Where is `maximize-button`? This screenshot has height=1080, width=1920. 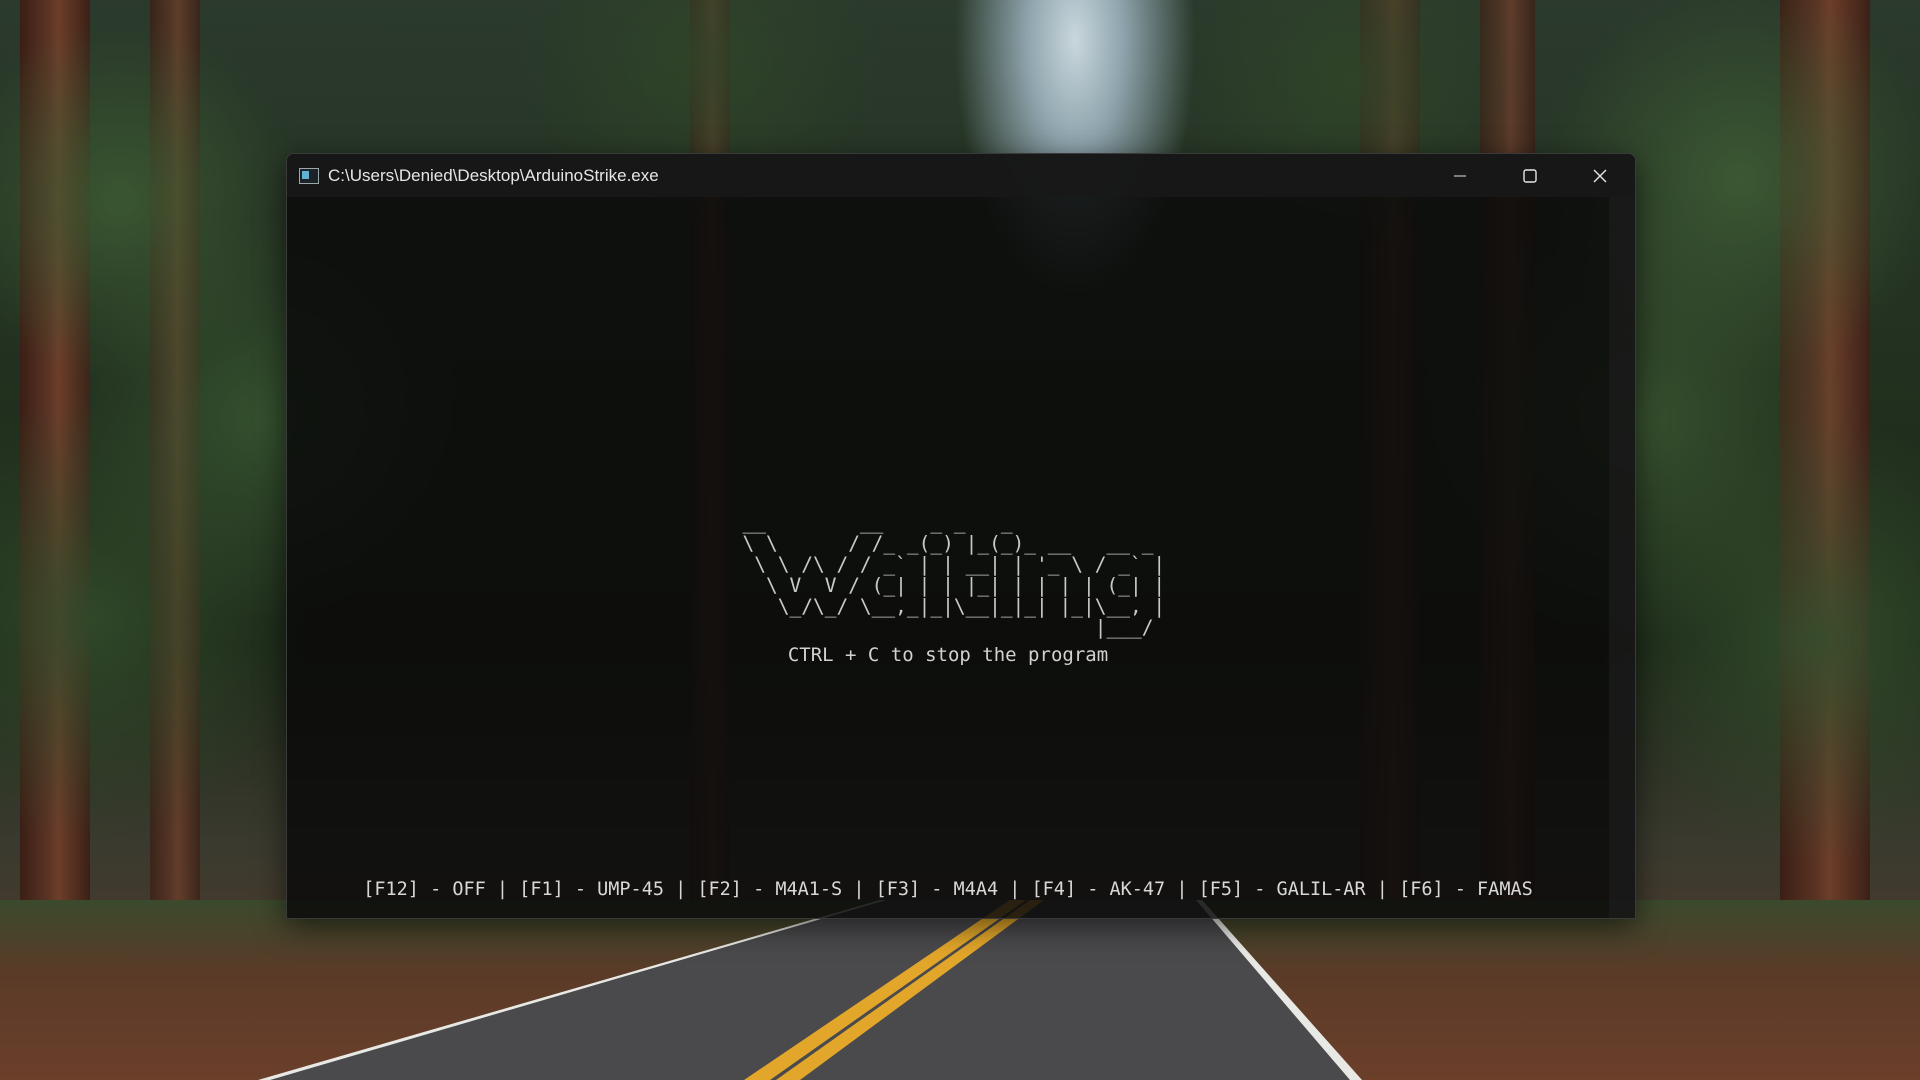
maximize-button is located at coordinates (1530, 175).